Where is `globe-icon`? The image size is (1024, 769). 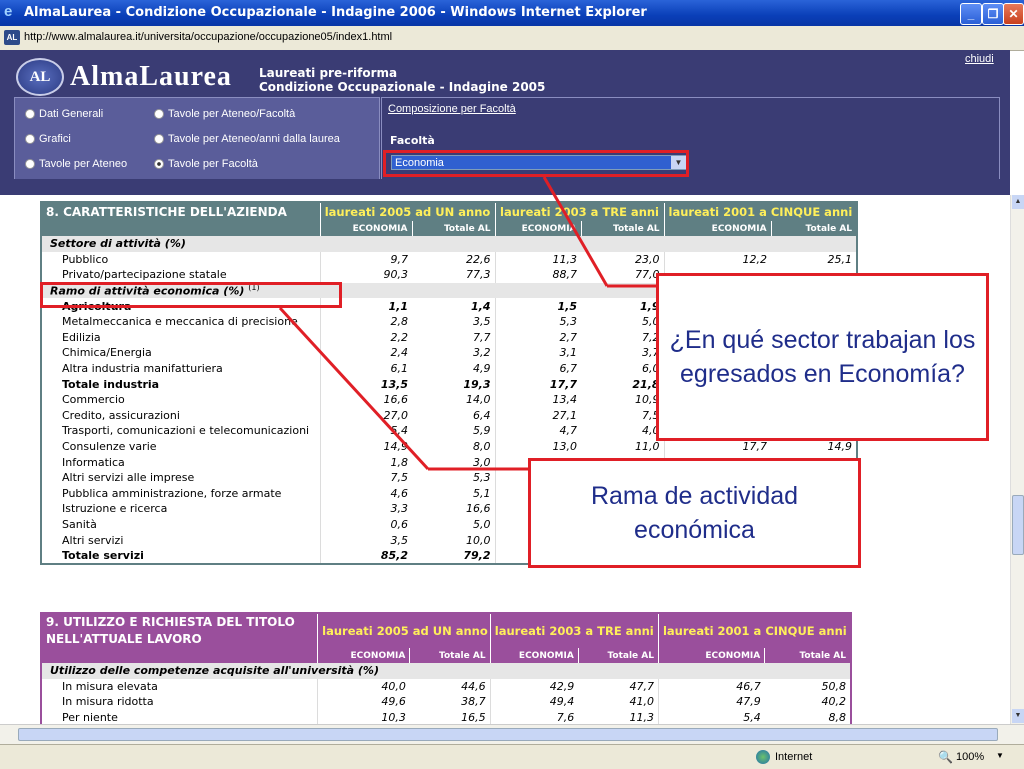
globe-icon is located at coordinates (763, 757).